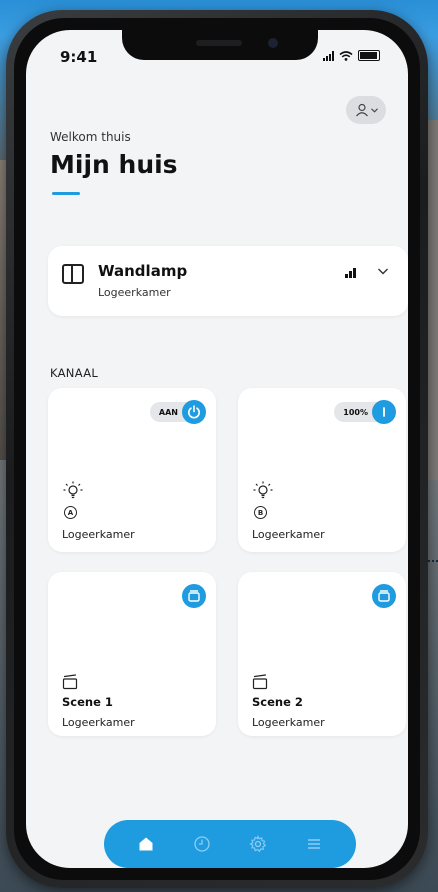 The height and width of the screenshot is (892, 438). Describe the element at coordinates (79, 57) in the screenshot. I see `status-time: 9:41` at that location.